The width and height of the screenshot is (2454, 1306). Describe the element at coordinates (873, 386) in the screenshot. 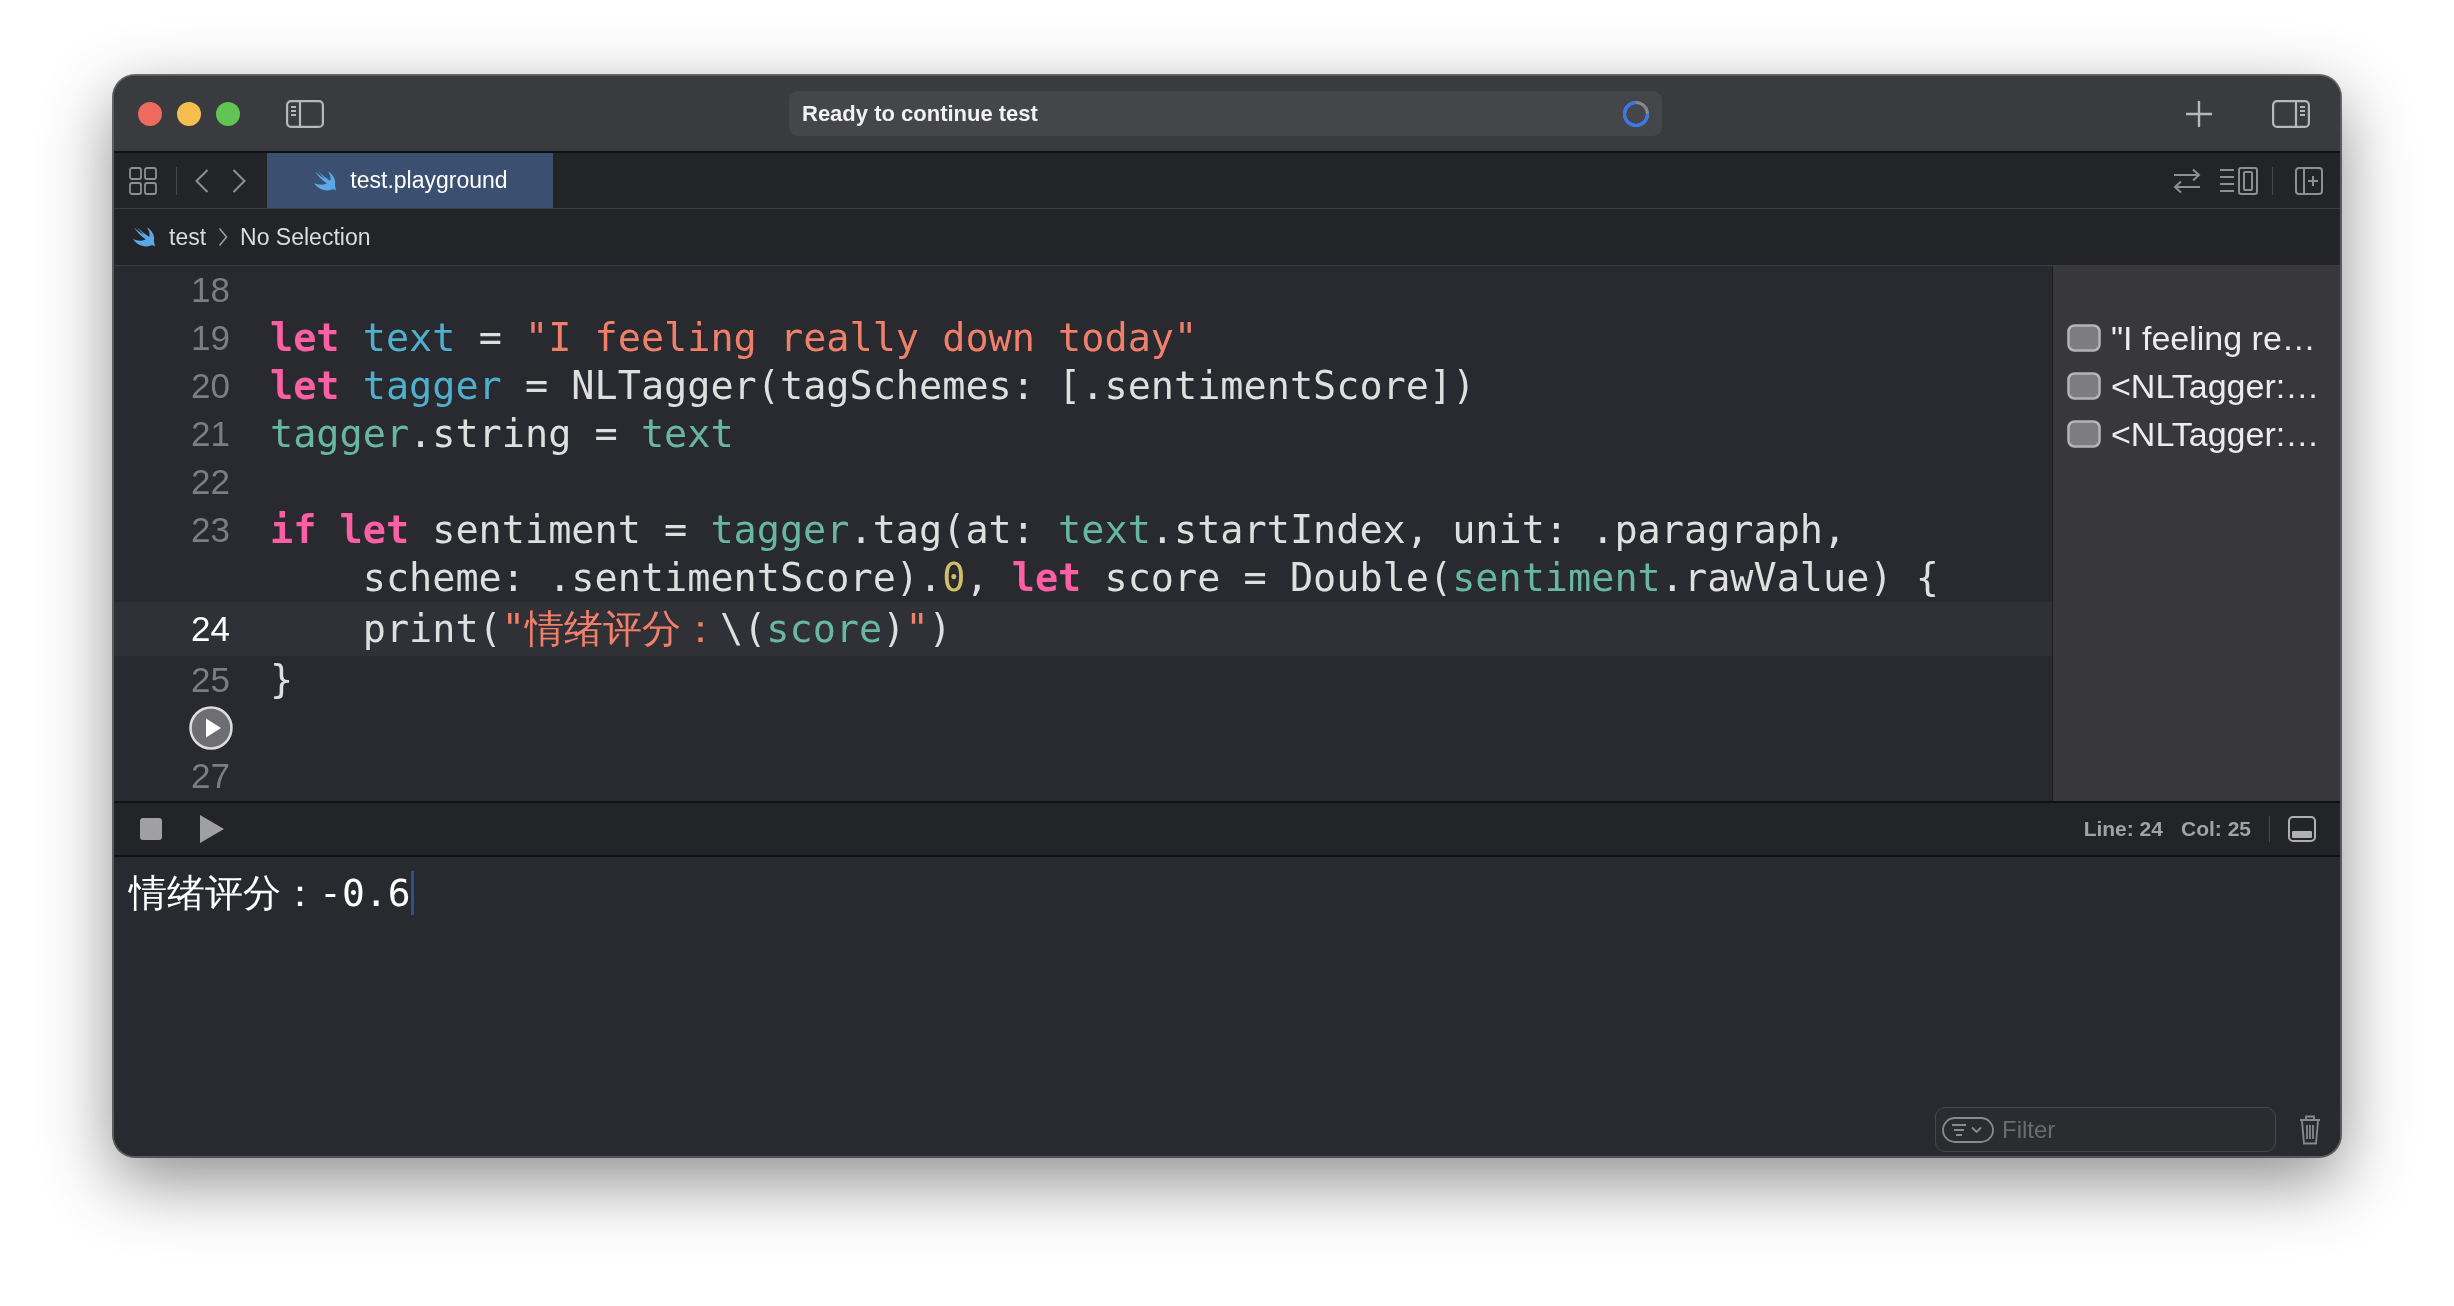

I see `code-line: let tagger = NLTagger(tagSchemes: [.sentimentScore])` at that location.